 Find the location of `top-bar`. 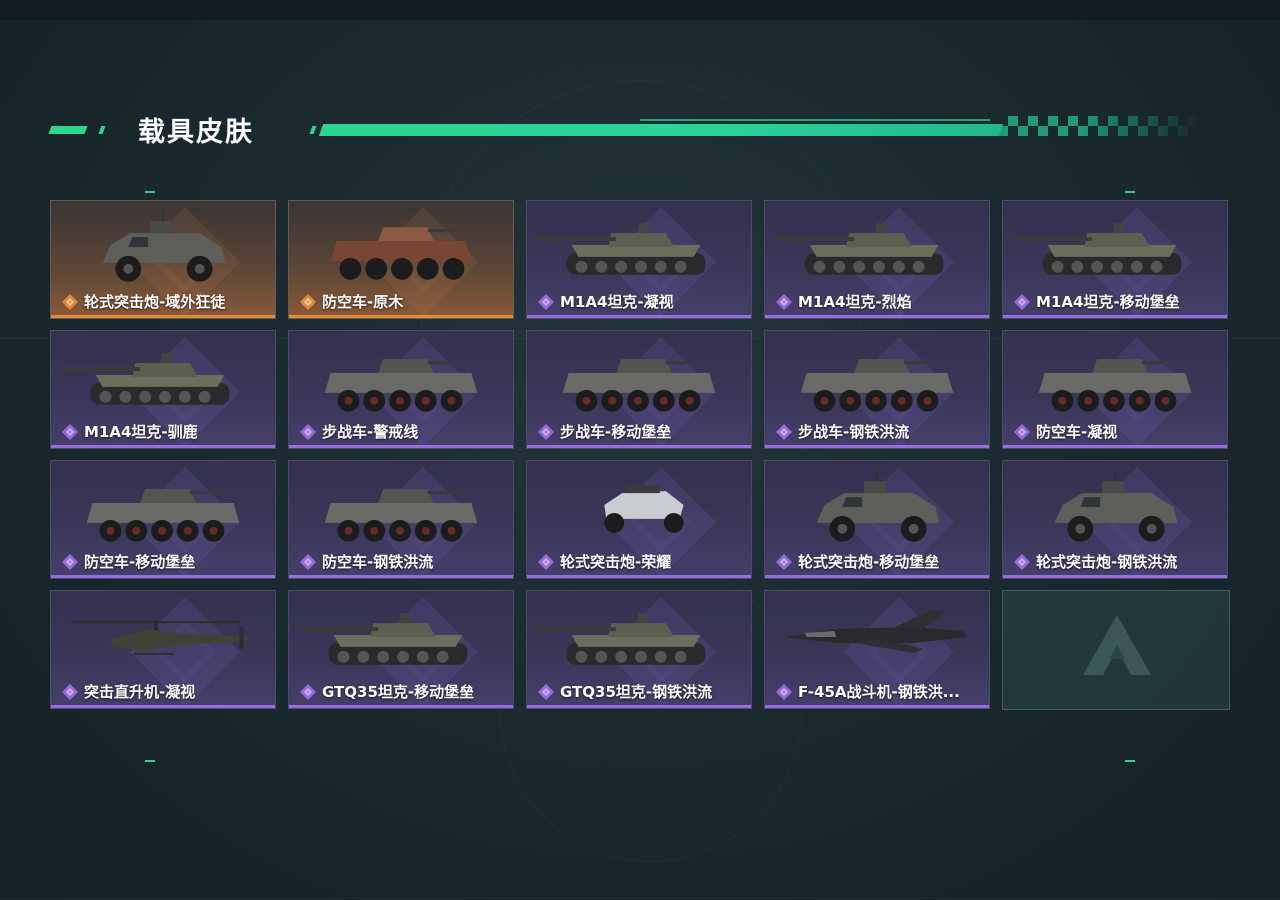

top-bar is located at coordinates (640, 10).